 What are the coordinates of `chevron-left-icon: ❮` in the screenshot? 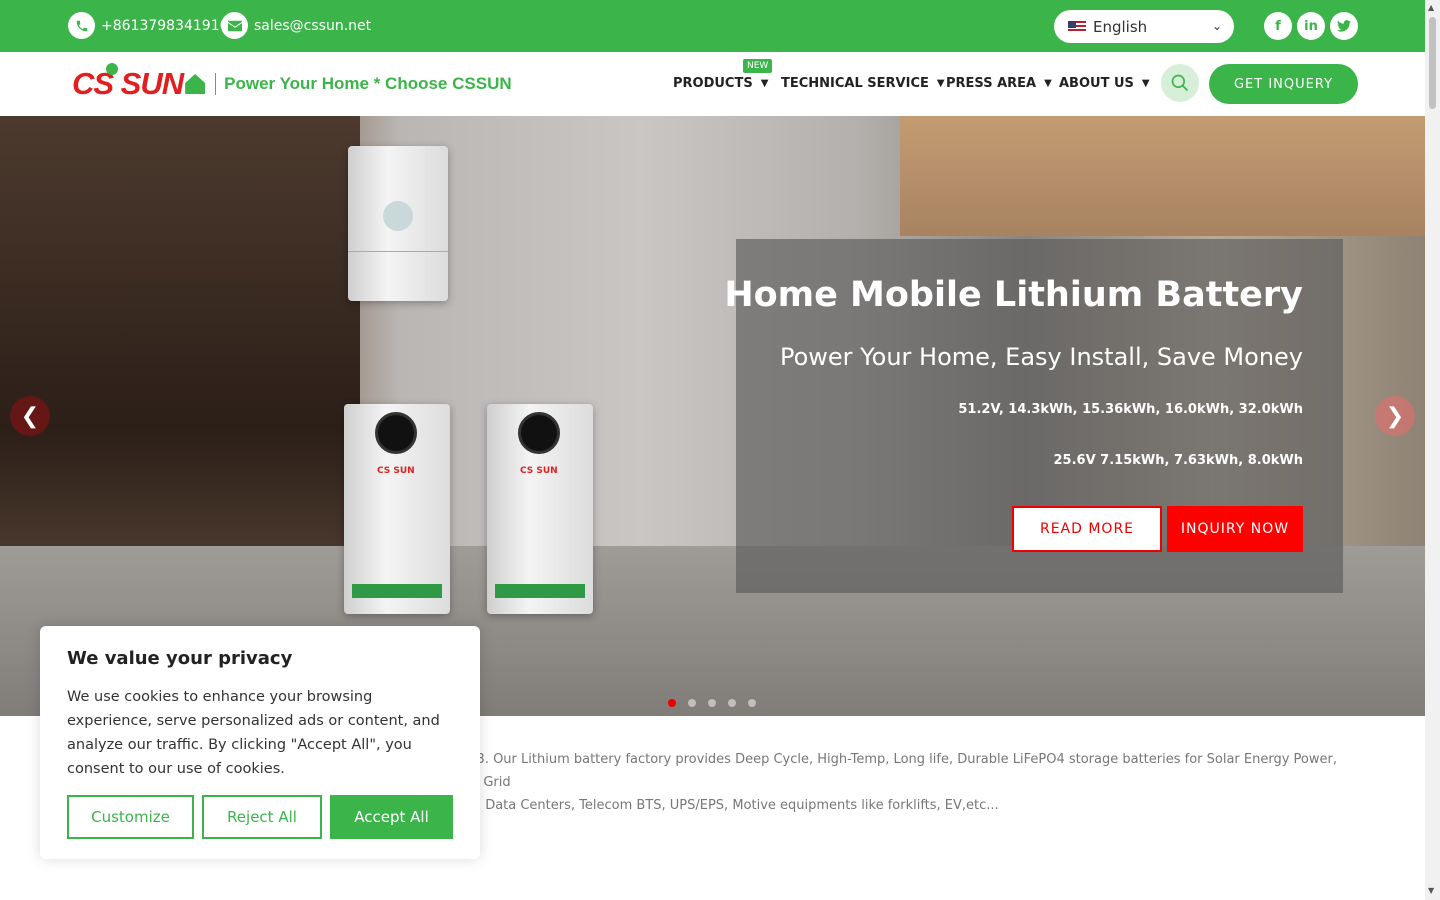 It's located at (30, 416).